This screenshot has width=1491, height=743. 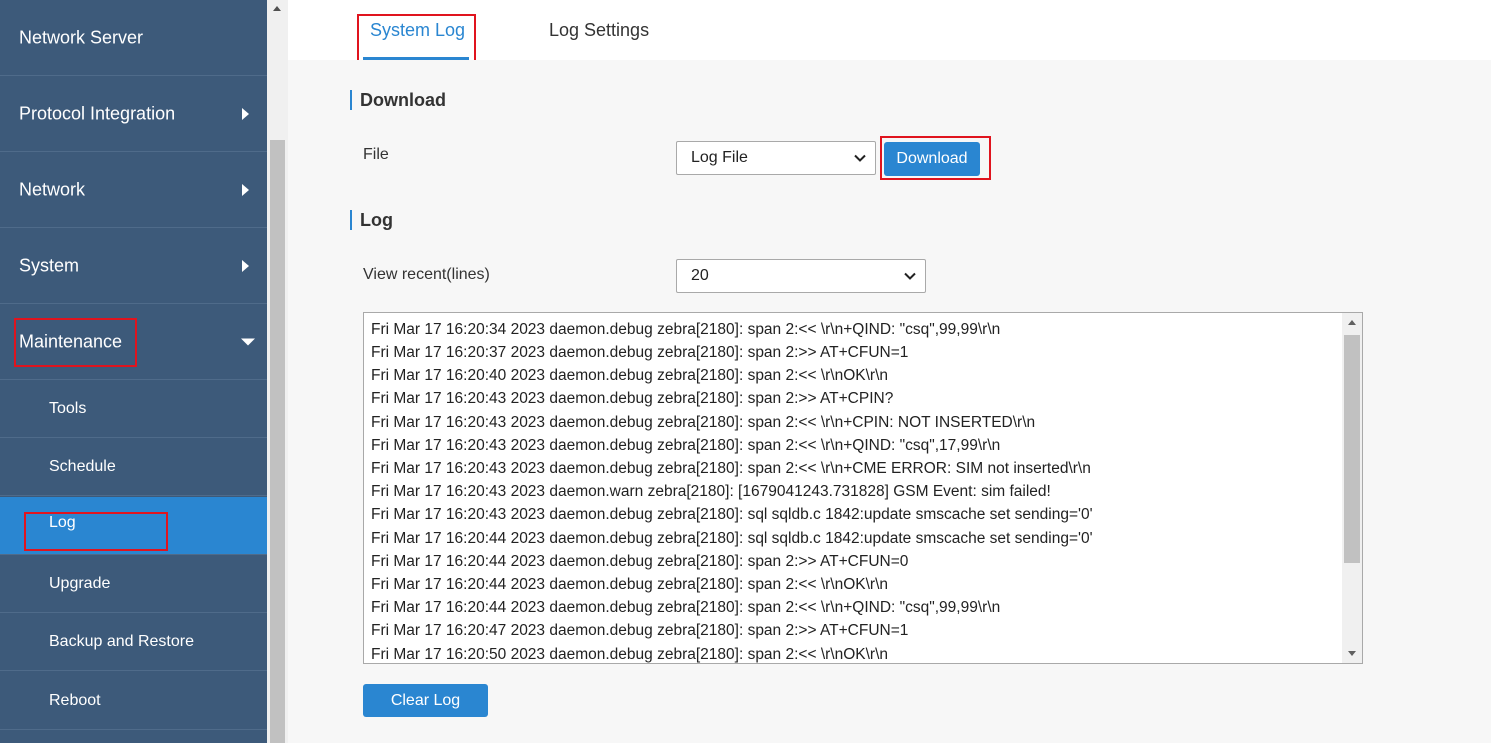 What do you see at coordinates (398, 100) in the screenshot?
I see `section-title-download: Download` at bounding box center [398, 100].